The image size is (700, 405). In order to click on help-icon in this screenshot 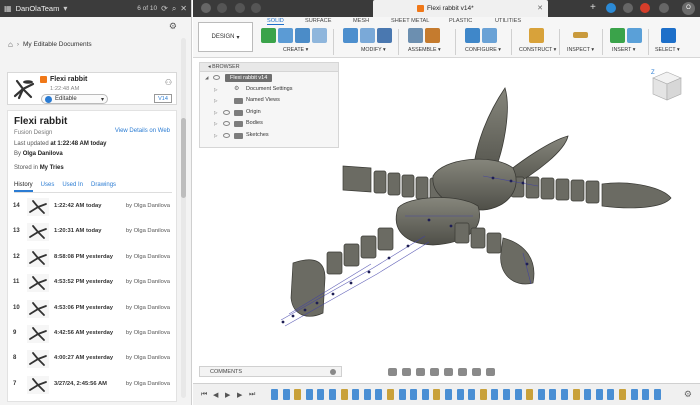, I will do `click(664, 8)`.